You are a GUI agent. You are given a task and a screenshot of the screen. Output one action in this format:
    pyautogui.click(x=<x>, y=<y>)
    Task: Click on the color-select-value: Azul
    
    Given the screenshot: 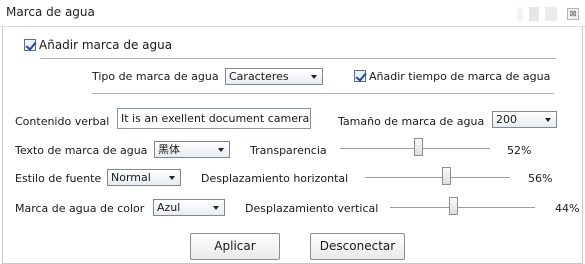 What is the action you would take?
    pyautogui.click(x=169, y=207)
    